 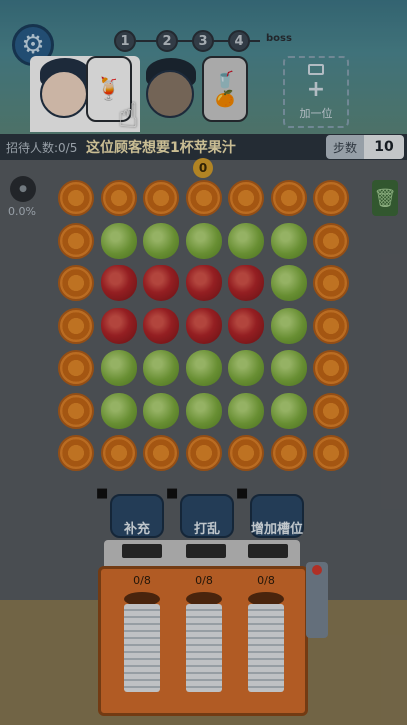 What do you see at coordinates (128, 116) in the screenshot?
I see `hand-pointer-icon: ☝` at bounding box center [128, 116].